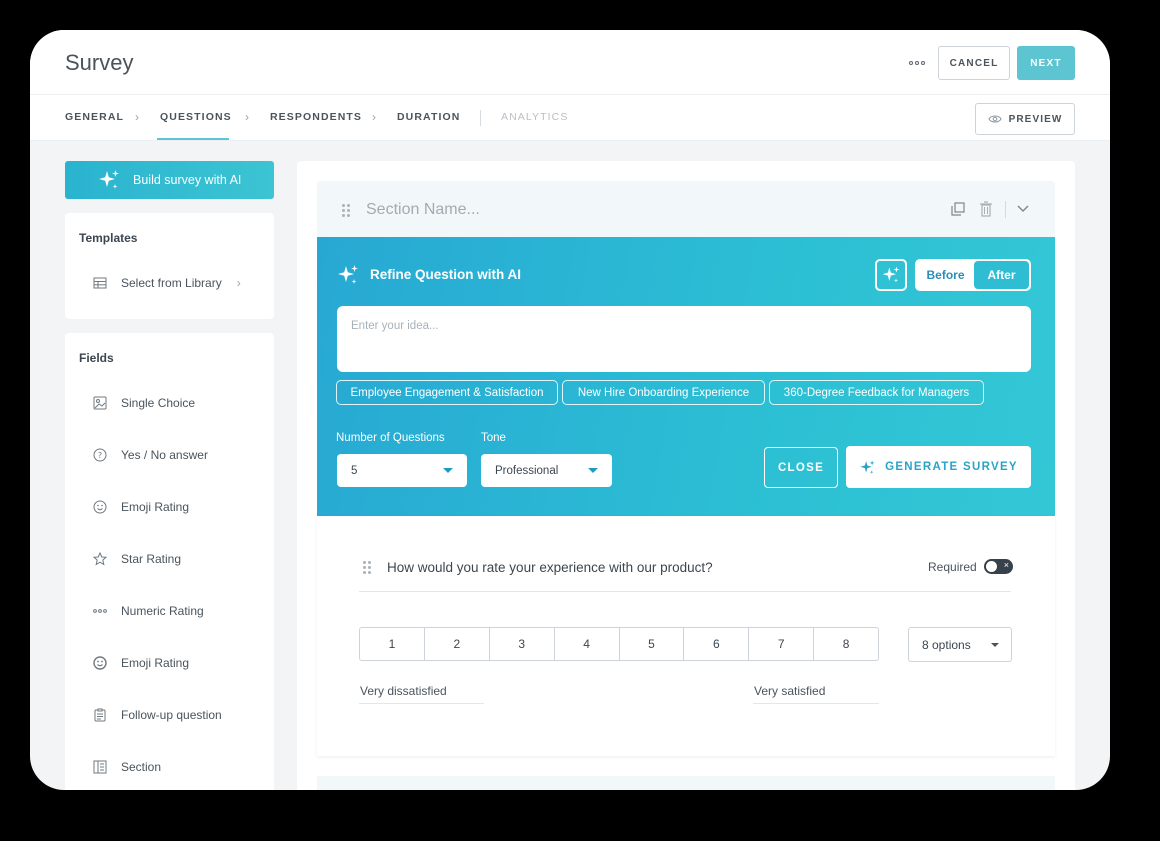 The height and width of the screenshot is (841, 1160). I want to click on toggle-knob, so click(991, 566).